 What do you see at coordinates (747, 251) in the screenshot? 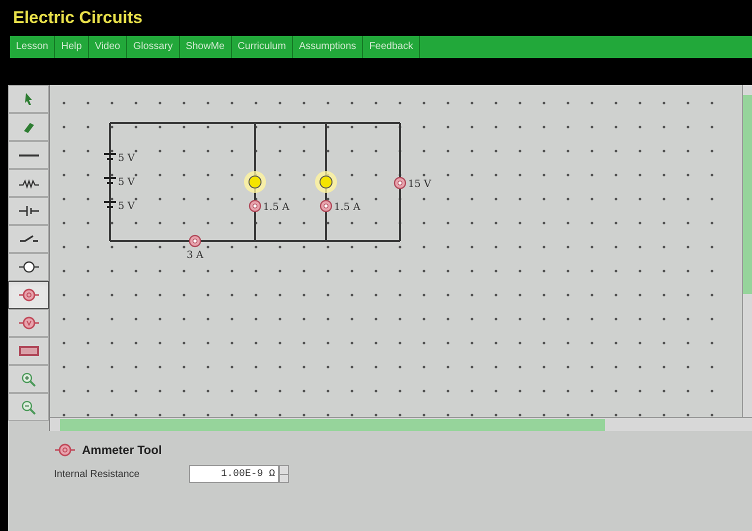
I see `vertical-scrollbar` at bounding box center [747, 251].